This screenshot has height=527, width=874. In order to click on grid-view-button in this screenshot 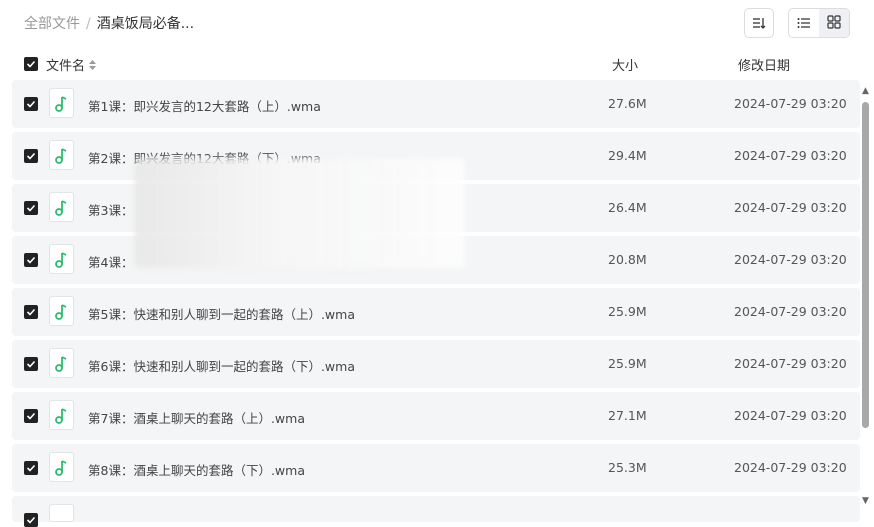, I will do `click(834, 23)`.